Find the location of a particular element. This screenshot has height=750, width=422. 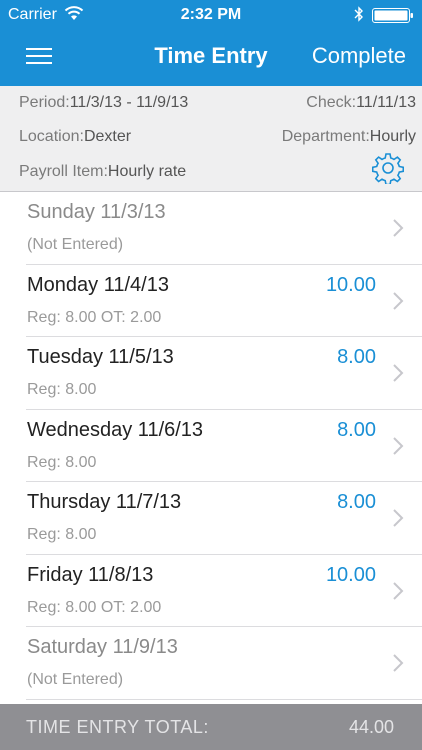

day-label: Thursday 11/7/13 is located at coordinates (104, 502).